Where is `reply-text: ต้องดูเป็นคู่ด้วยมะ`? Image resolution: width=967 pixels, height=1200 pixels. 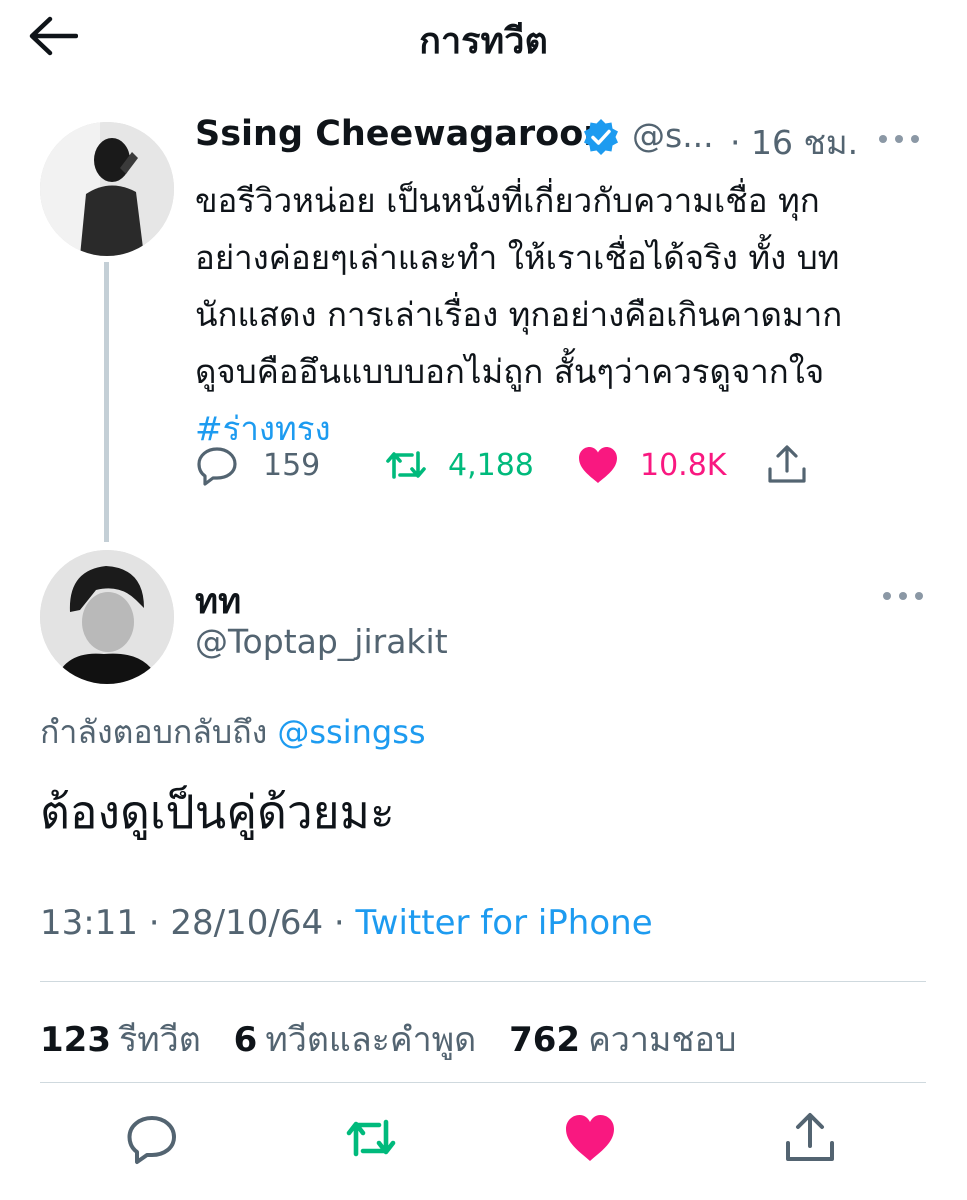 reply-text: ต้องดูเป็นคู่ด้วยมะ is located at coordinates (217, 812).